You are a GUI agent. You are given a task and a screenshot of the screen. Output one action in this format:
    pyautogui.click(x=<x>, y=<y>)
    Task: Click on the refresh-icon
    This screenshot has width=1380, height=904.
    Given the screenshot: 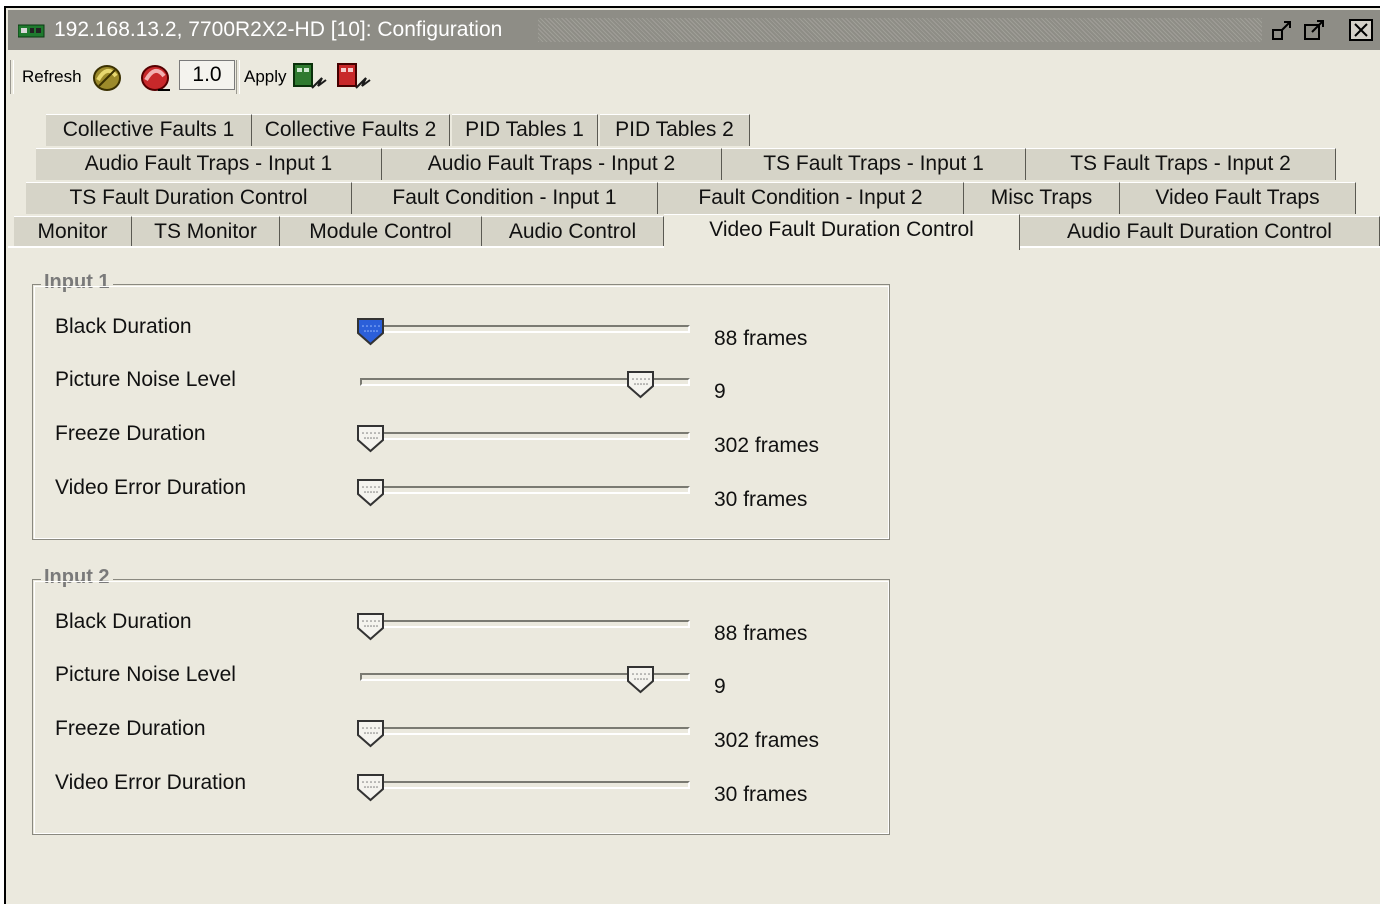 What is the action you would take?
    pyautogui.click(x=107, y=77)
    